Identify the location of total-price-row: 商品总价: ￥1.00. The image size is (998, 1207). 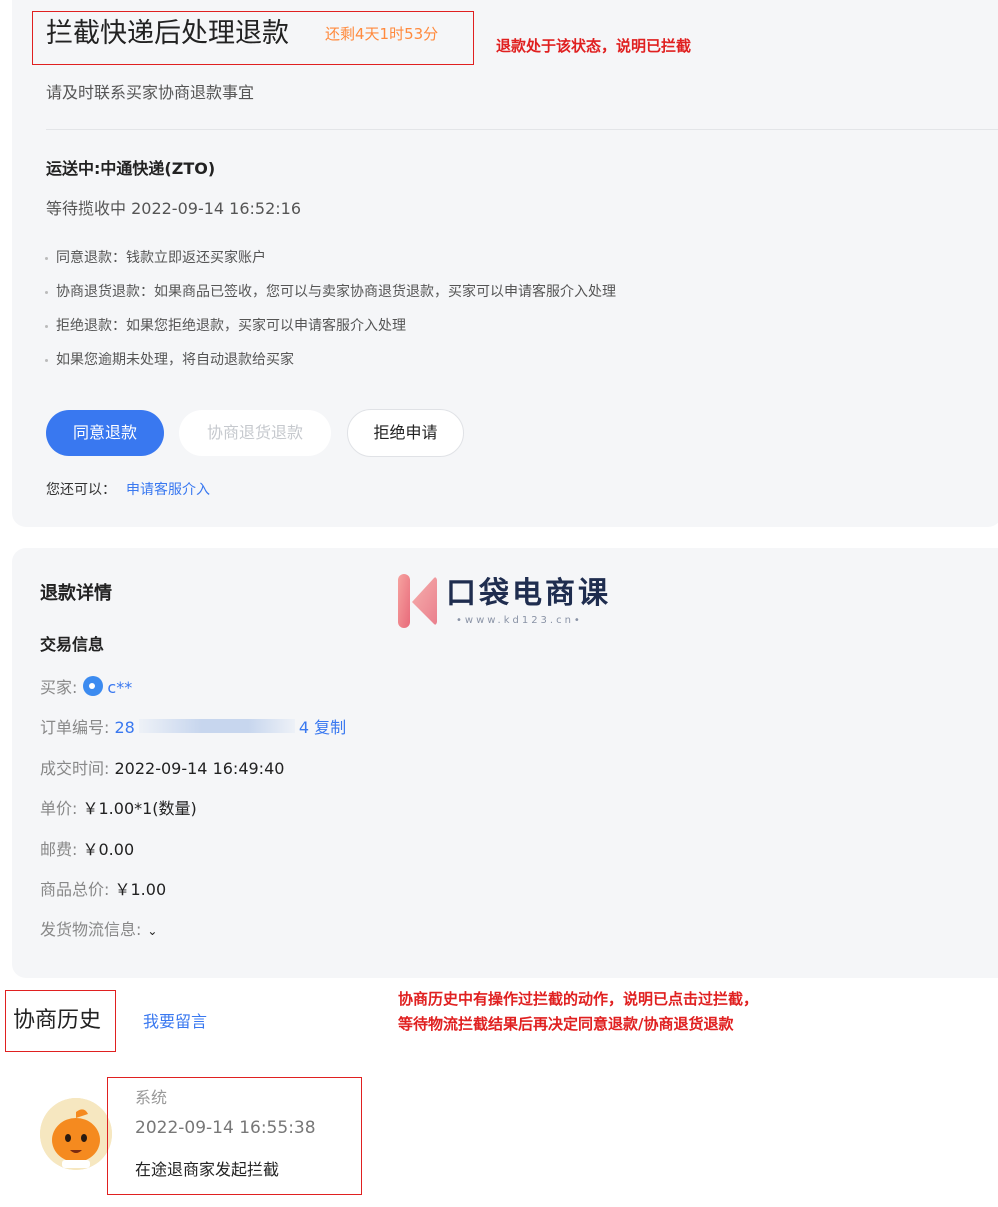
(103, 890).